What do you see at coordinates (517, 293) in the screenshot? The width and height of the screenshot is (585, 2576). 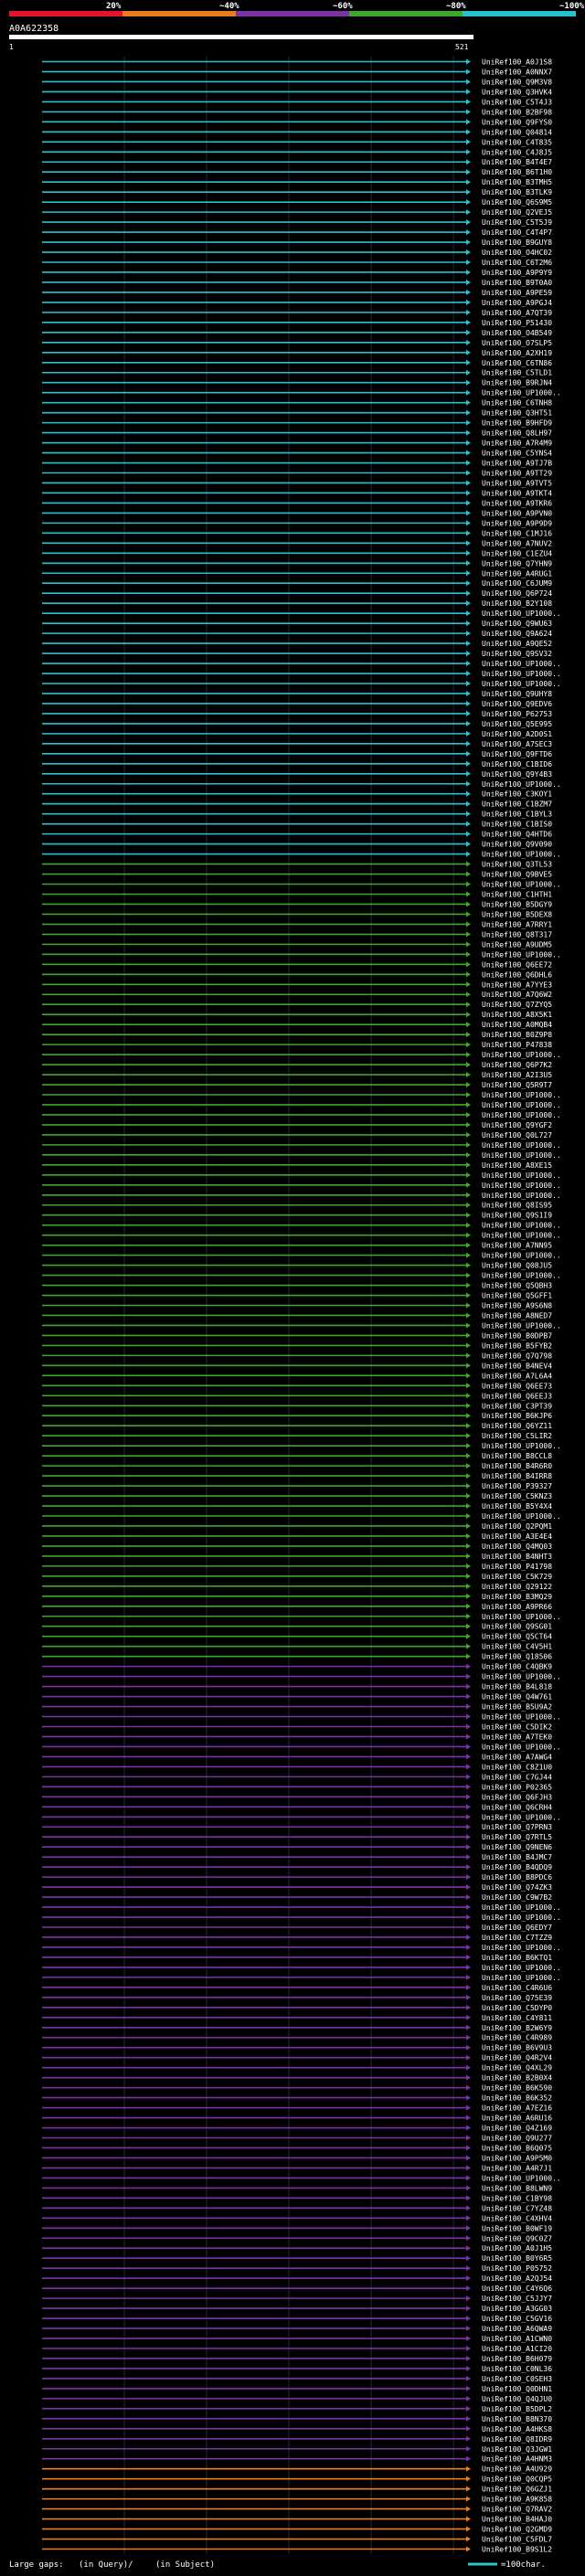 I see `hit-label: UniRef100_A9PE59` at bounding box center [517, 293].